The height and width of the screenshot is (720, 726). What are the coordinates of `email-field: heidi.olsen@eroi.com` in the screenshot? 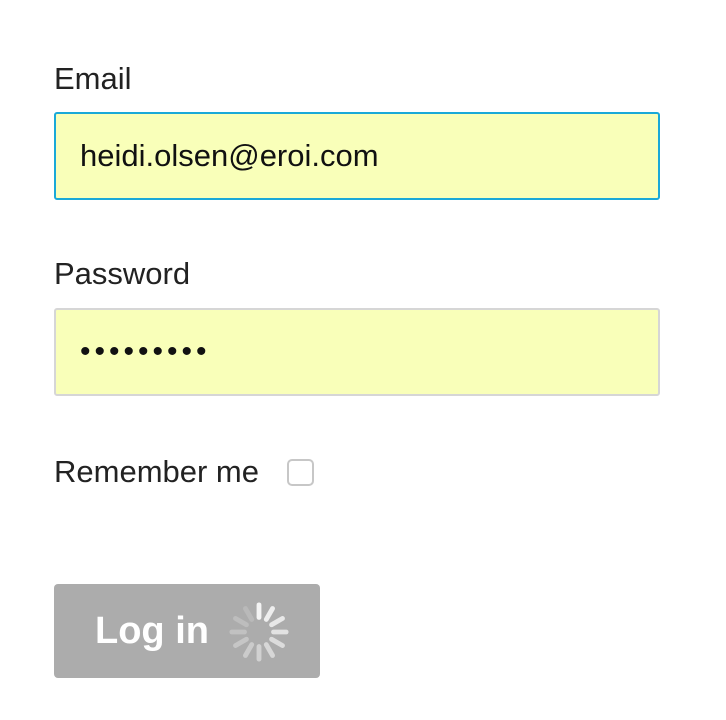 It's located at (357, 156).